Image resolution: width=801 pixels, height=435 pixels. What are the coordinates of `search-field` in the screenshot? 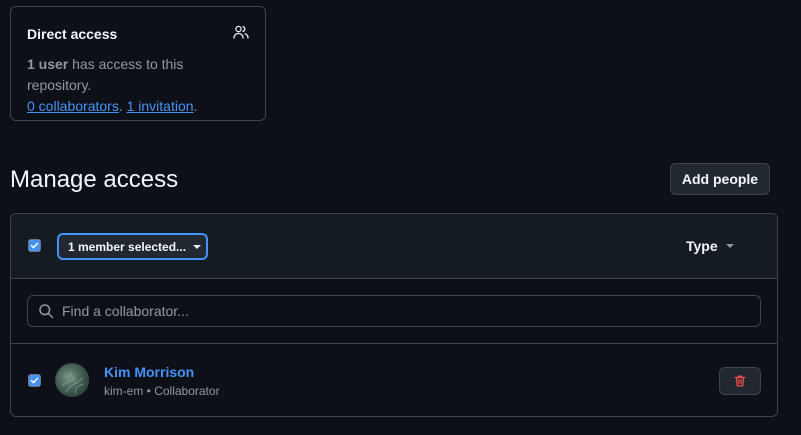 It's located at (394, 311).